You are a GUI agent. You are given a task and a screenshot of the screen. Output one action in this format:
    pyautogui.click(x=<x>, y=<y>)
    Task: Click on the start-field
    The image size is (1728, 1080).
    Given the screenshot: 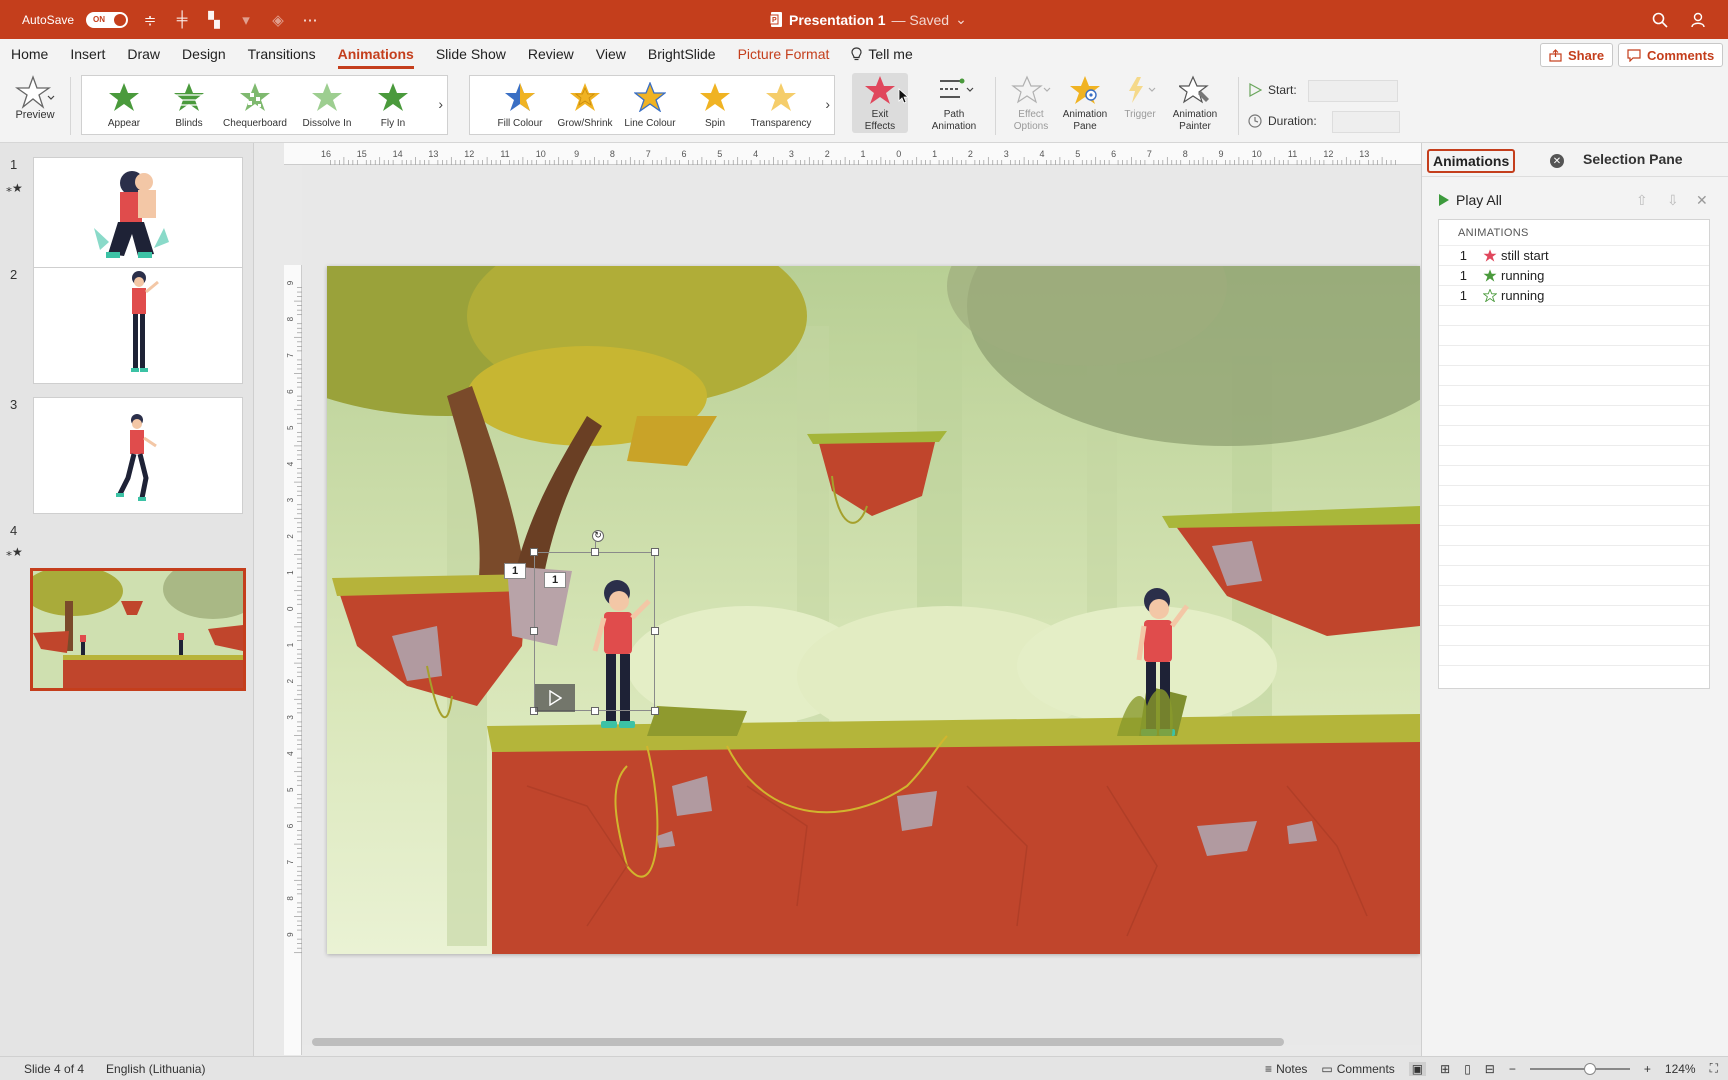 What is the action you would take?
    pyautogui.click(x=1353, y=91)
    